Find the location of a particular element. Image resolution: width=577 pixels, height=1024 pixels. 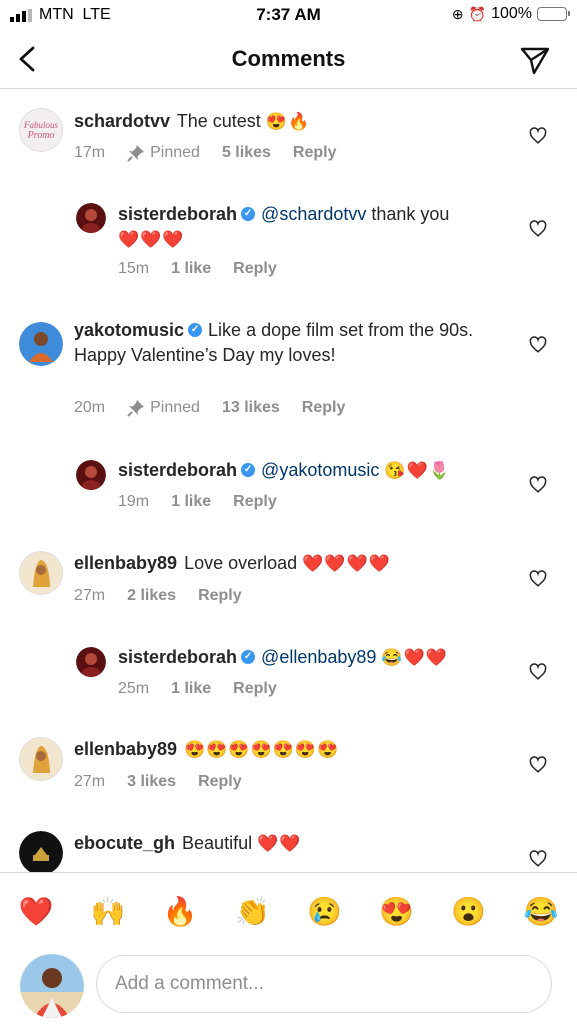

comment-item: ellenbaby89 😍😍😍😍😍😍😍 27m 3 likes Reply is located at coordinates (288, 769).